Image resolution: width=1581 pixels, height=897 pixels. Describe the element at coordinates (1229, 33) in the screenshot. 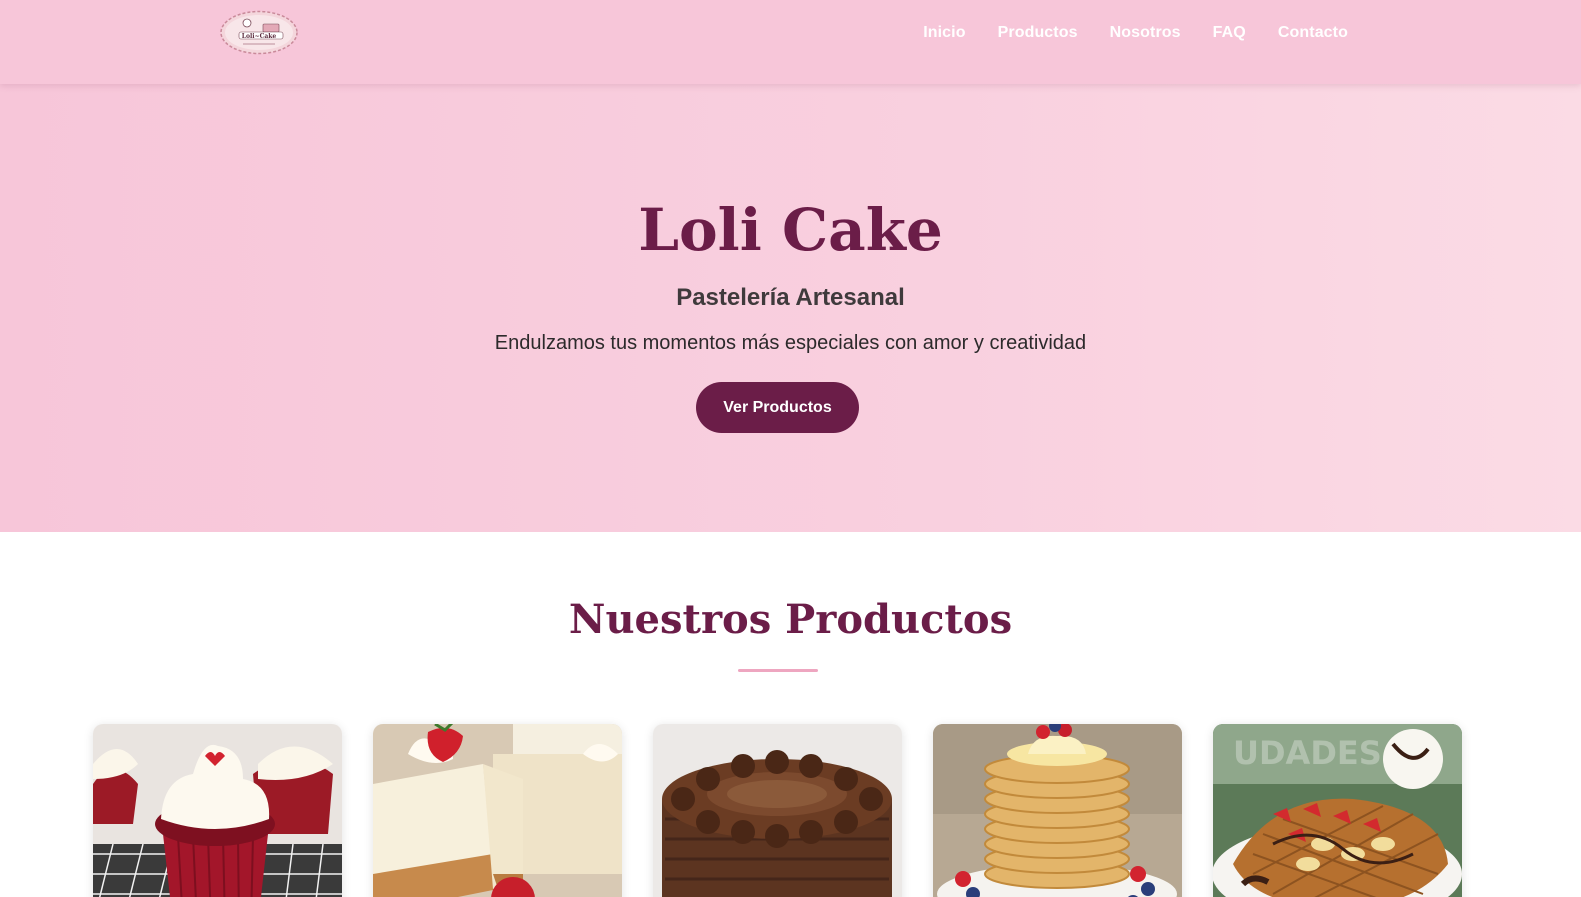

I see `nav-link-faq: FAQ` at that location.